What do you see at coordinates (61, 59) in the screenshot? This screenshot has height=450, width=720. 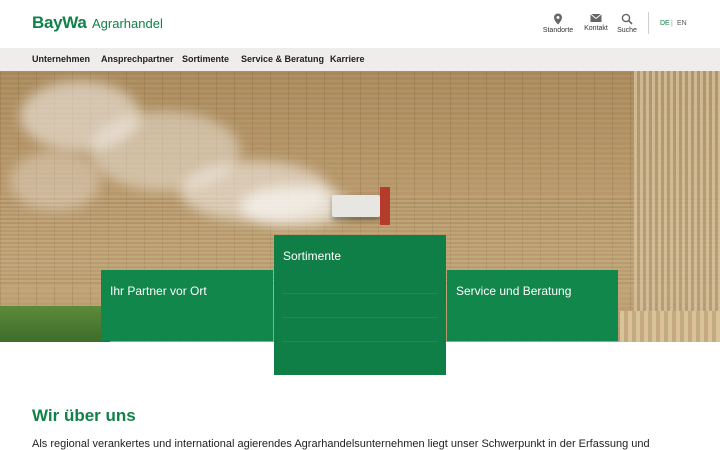 I see `nav-item-unternehmen: Unternehmen` at bounding box center [61, 59].